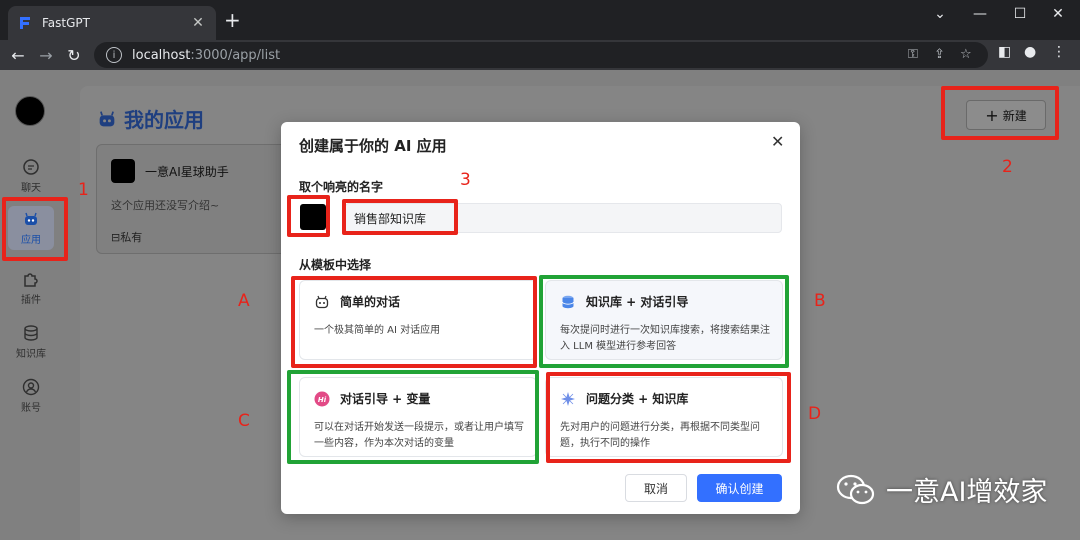  I want to click on user-icon, so click(31, 387).